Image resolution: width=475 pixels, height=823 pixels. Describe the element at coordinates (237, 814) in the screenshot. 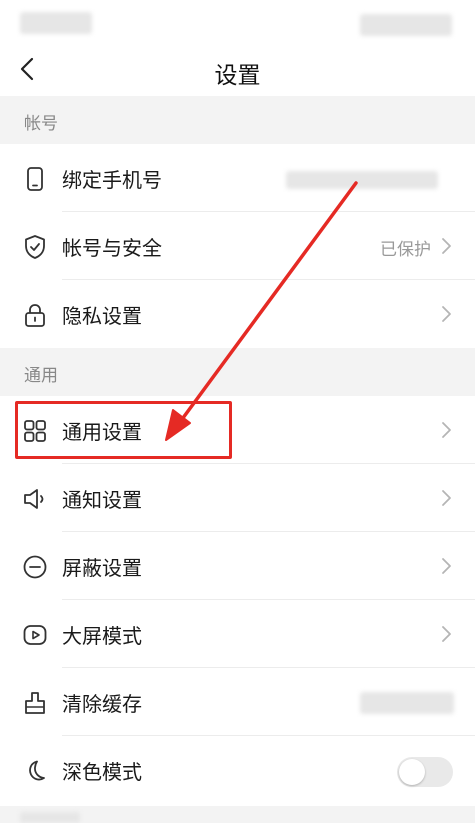

I see `bottom-strip` at that location.